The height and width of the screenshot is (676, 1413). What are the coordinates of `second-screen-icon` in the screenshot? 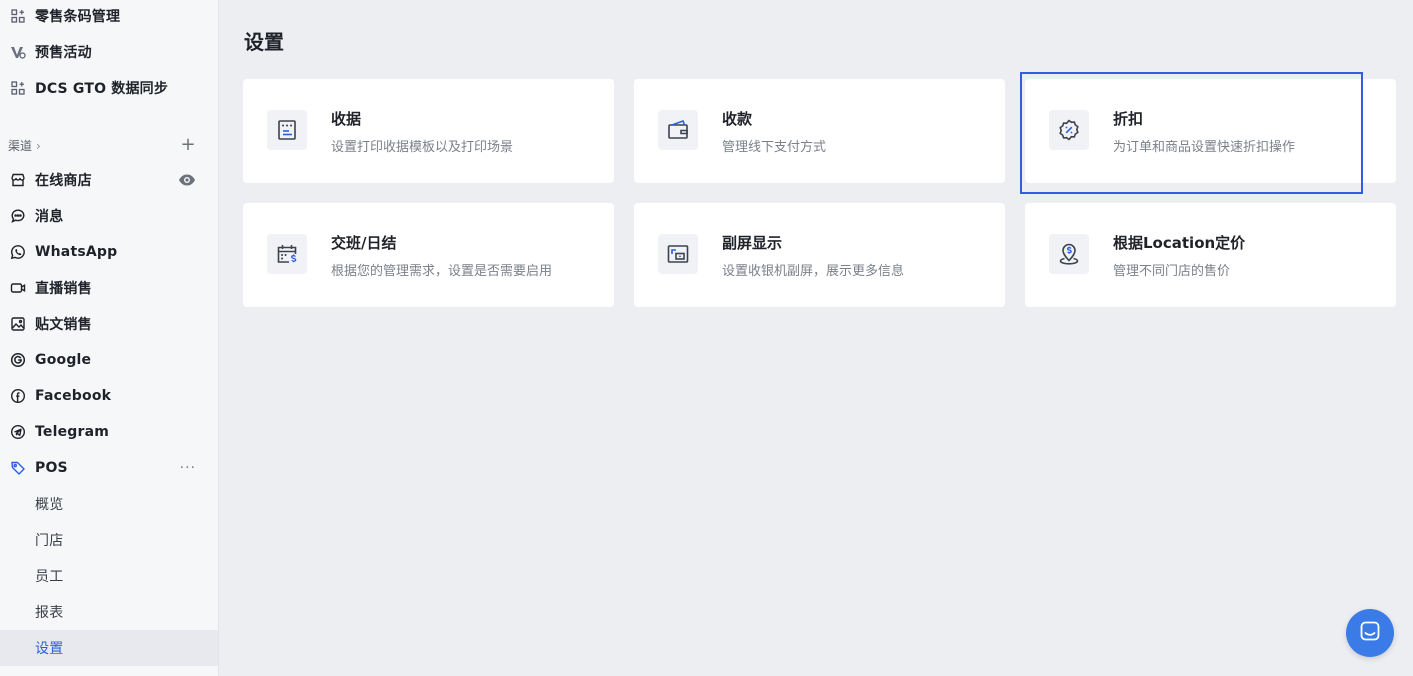 It's located at (678, 254).